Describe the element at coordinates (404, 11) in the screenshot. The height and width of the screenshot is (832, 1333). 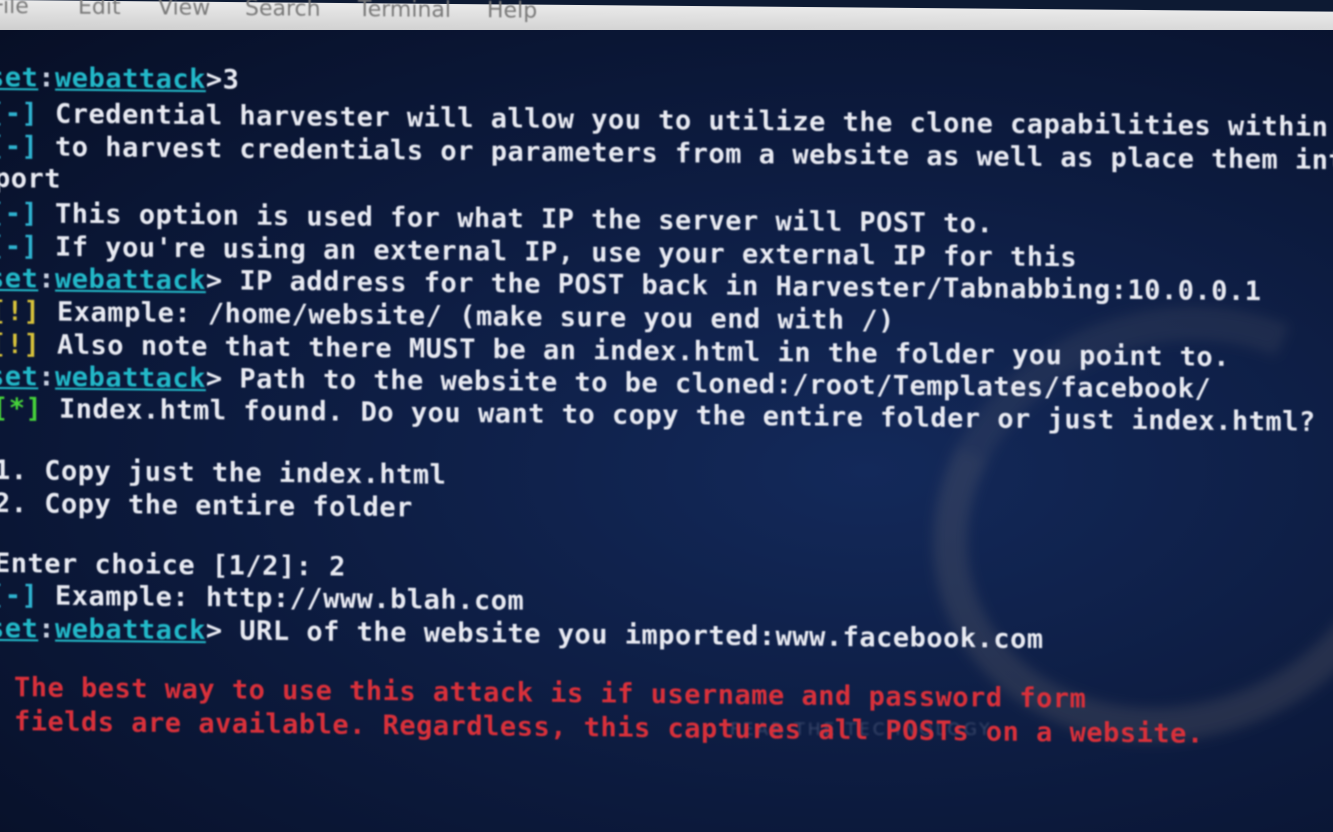
I see `menu-terminal: Terminal` at that location.